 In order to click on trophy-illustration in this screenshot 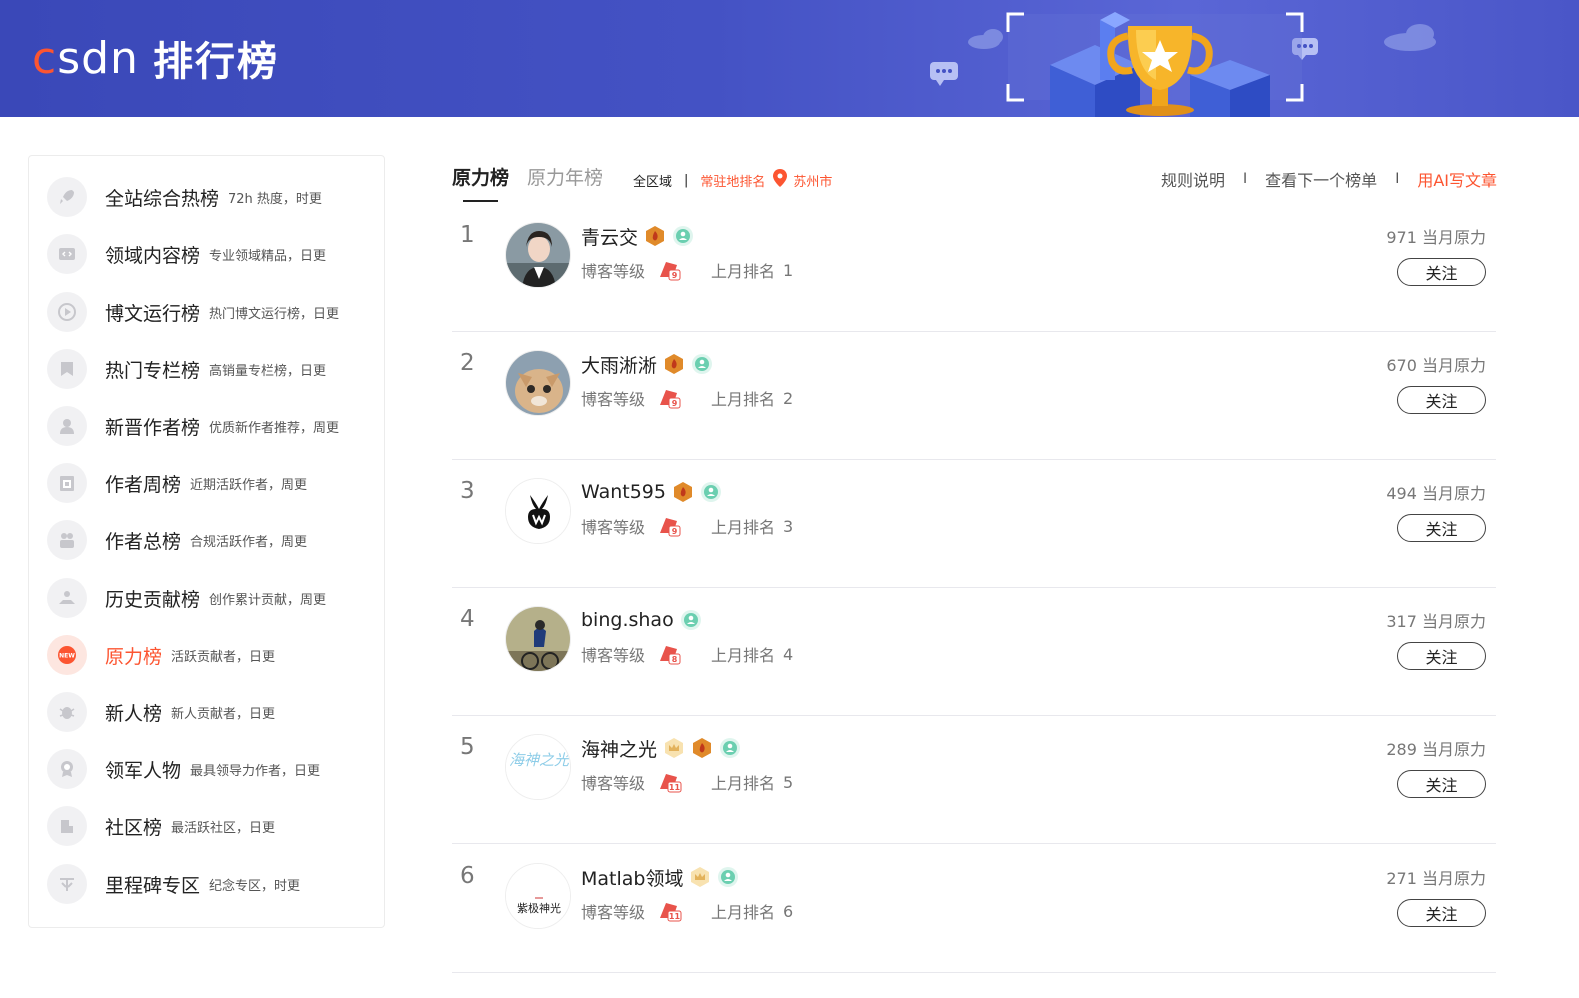, I will do `click(1183, 64)`.